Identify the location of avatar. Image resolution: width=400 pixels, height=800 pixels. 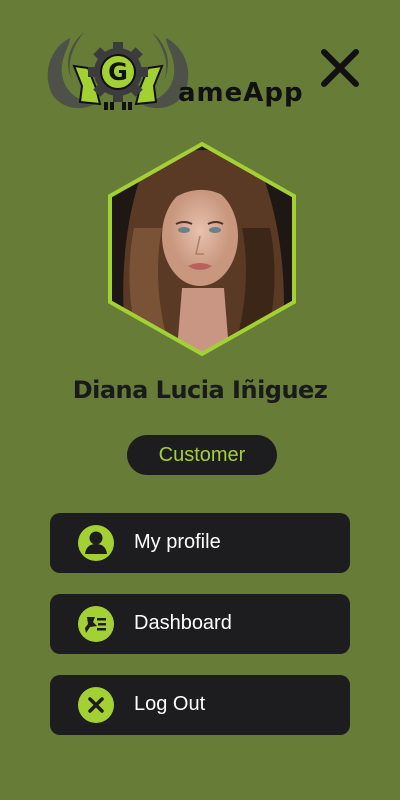
(202, 249).